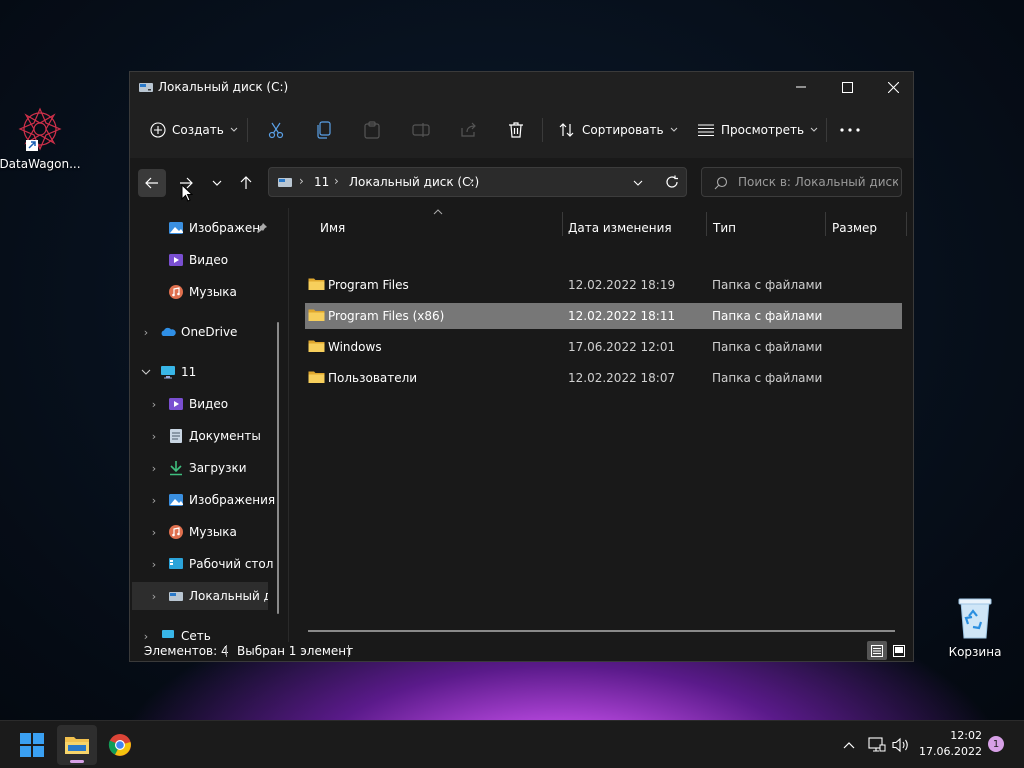 This screenshot has width=1024, height=768. What do you see at coordinates (469, 130) in the screenshot?
I see `share-button` at bounding box center [469, 130].